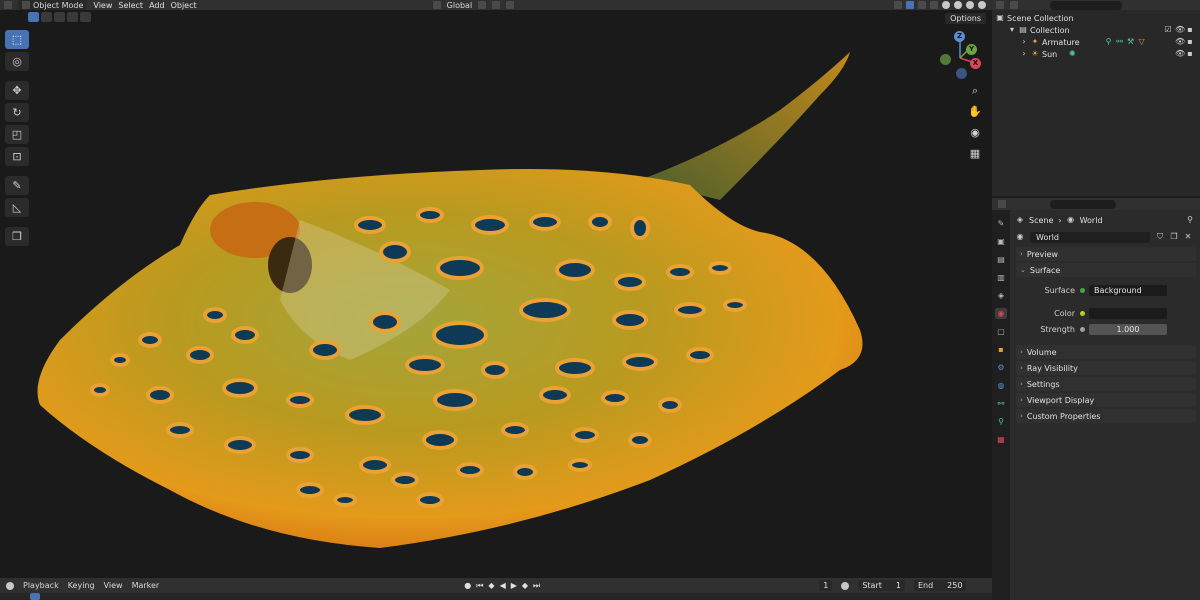 The image size is (1200, 600). I want to click on panel-volume: › Volume, so click(1106, 352).